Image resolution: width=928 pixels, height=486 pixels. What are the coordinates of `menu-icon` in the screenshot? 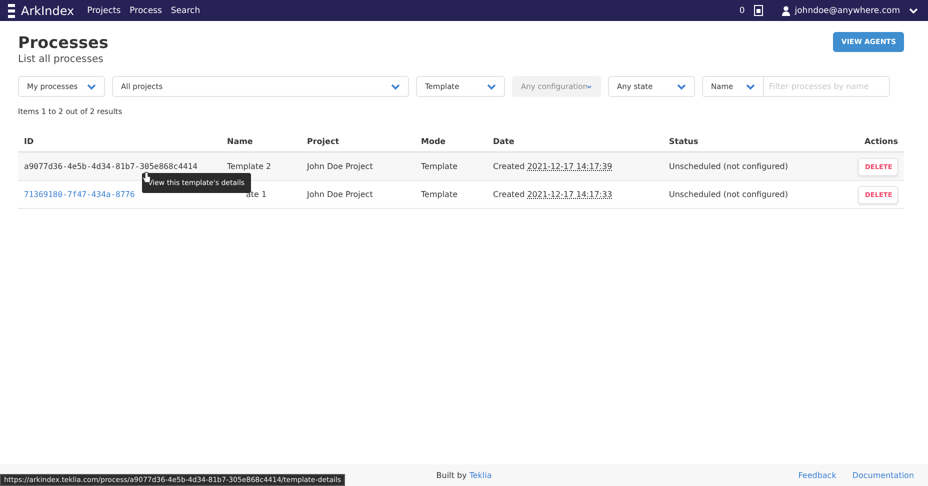 It's located at (11, 11).